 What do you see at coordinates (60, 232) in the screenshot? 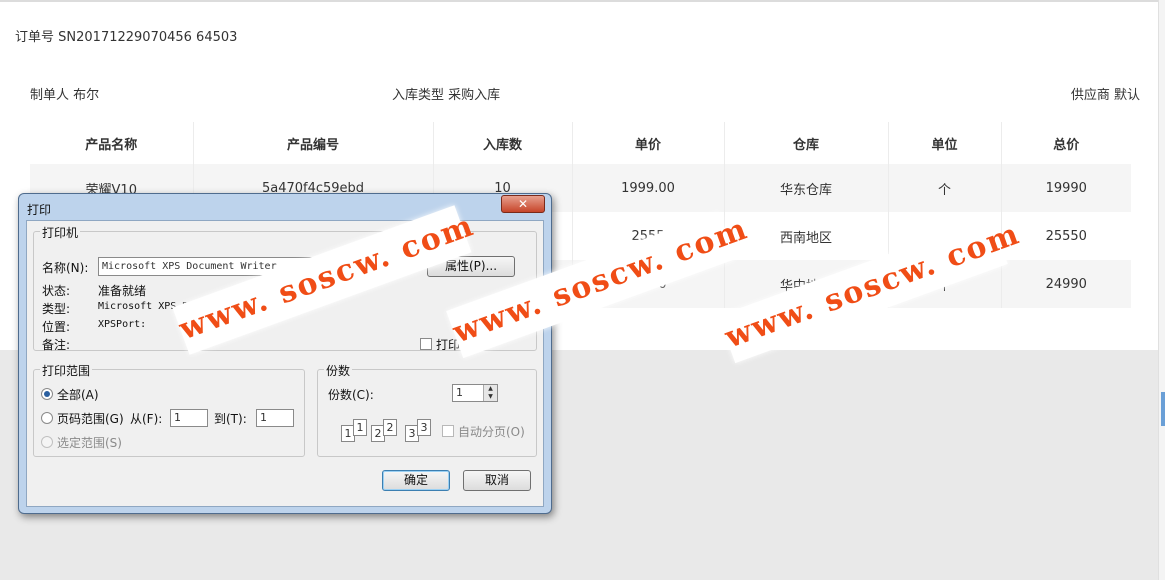
I see `printer-group-label: 打印机` at bounding box center [60, 232].